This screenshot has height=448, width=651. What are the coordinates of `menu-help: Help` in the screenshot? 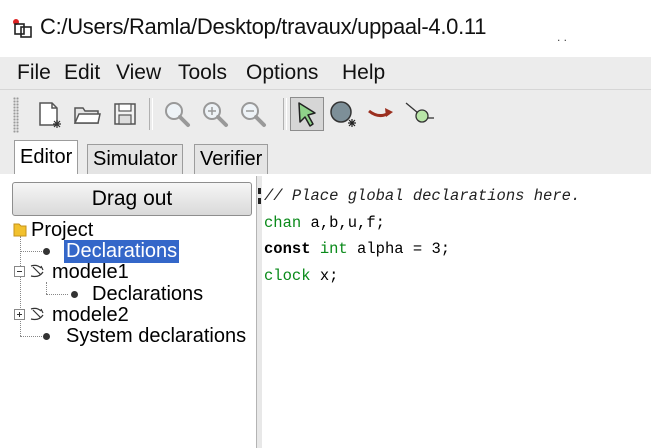 It's located at (363, 73).